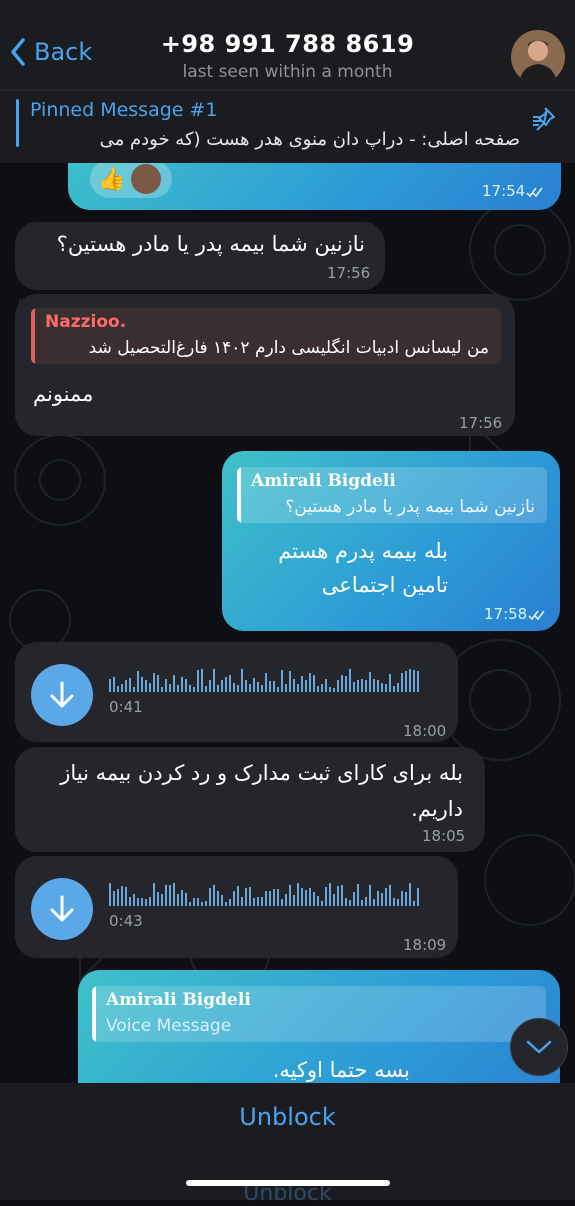 This screenshot has width=575, height=1206. What do you see at coordinates (169, 1026) in the screenshot?
I see `quote-text: Voice Message` at bounding box center [169, 1026].